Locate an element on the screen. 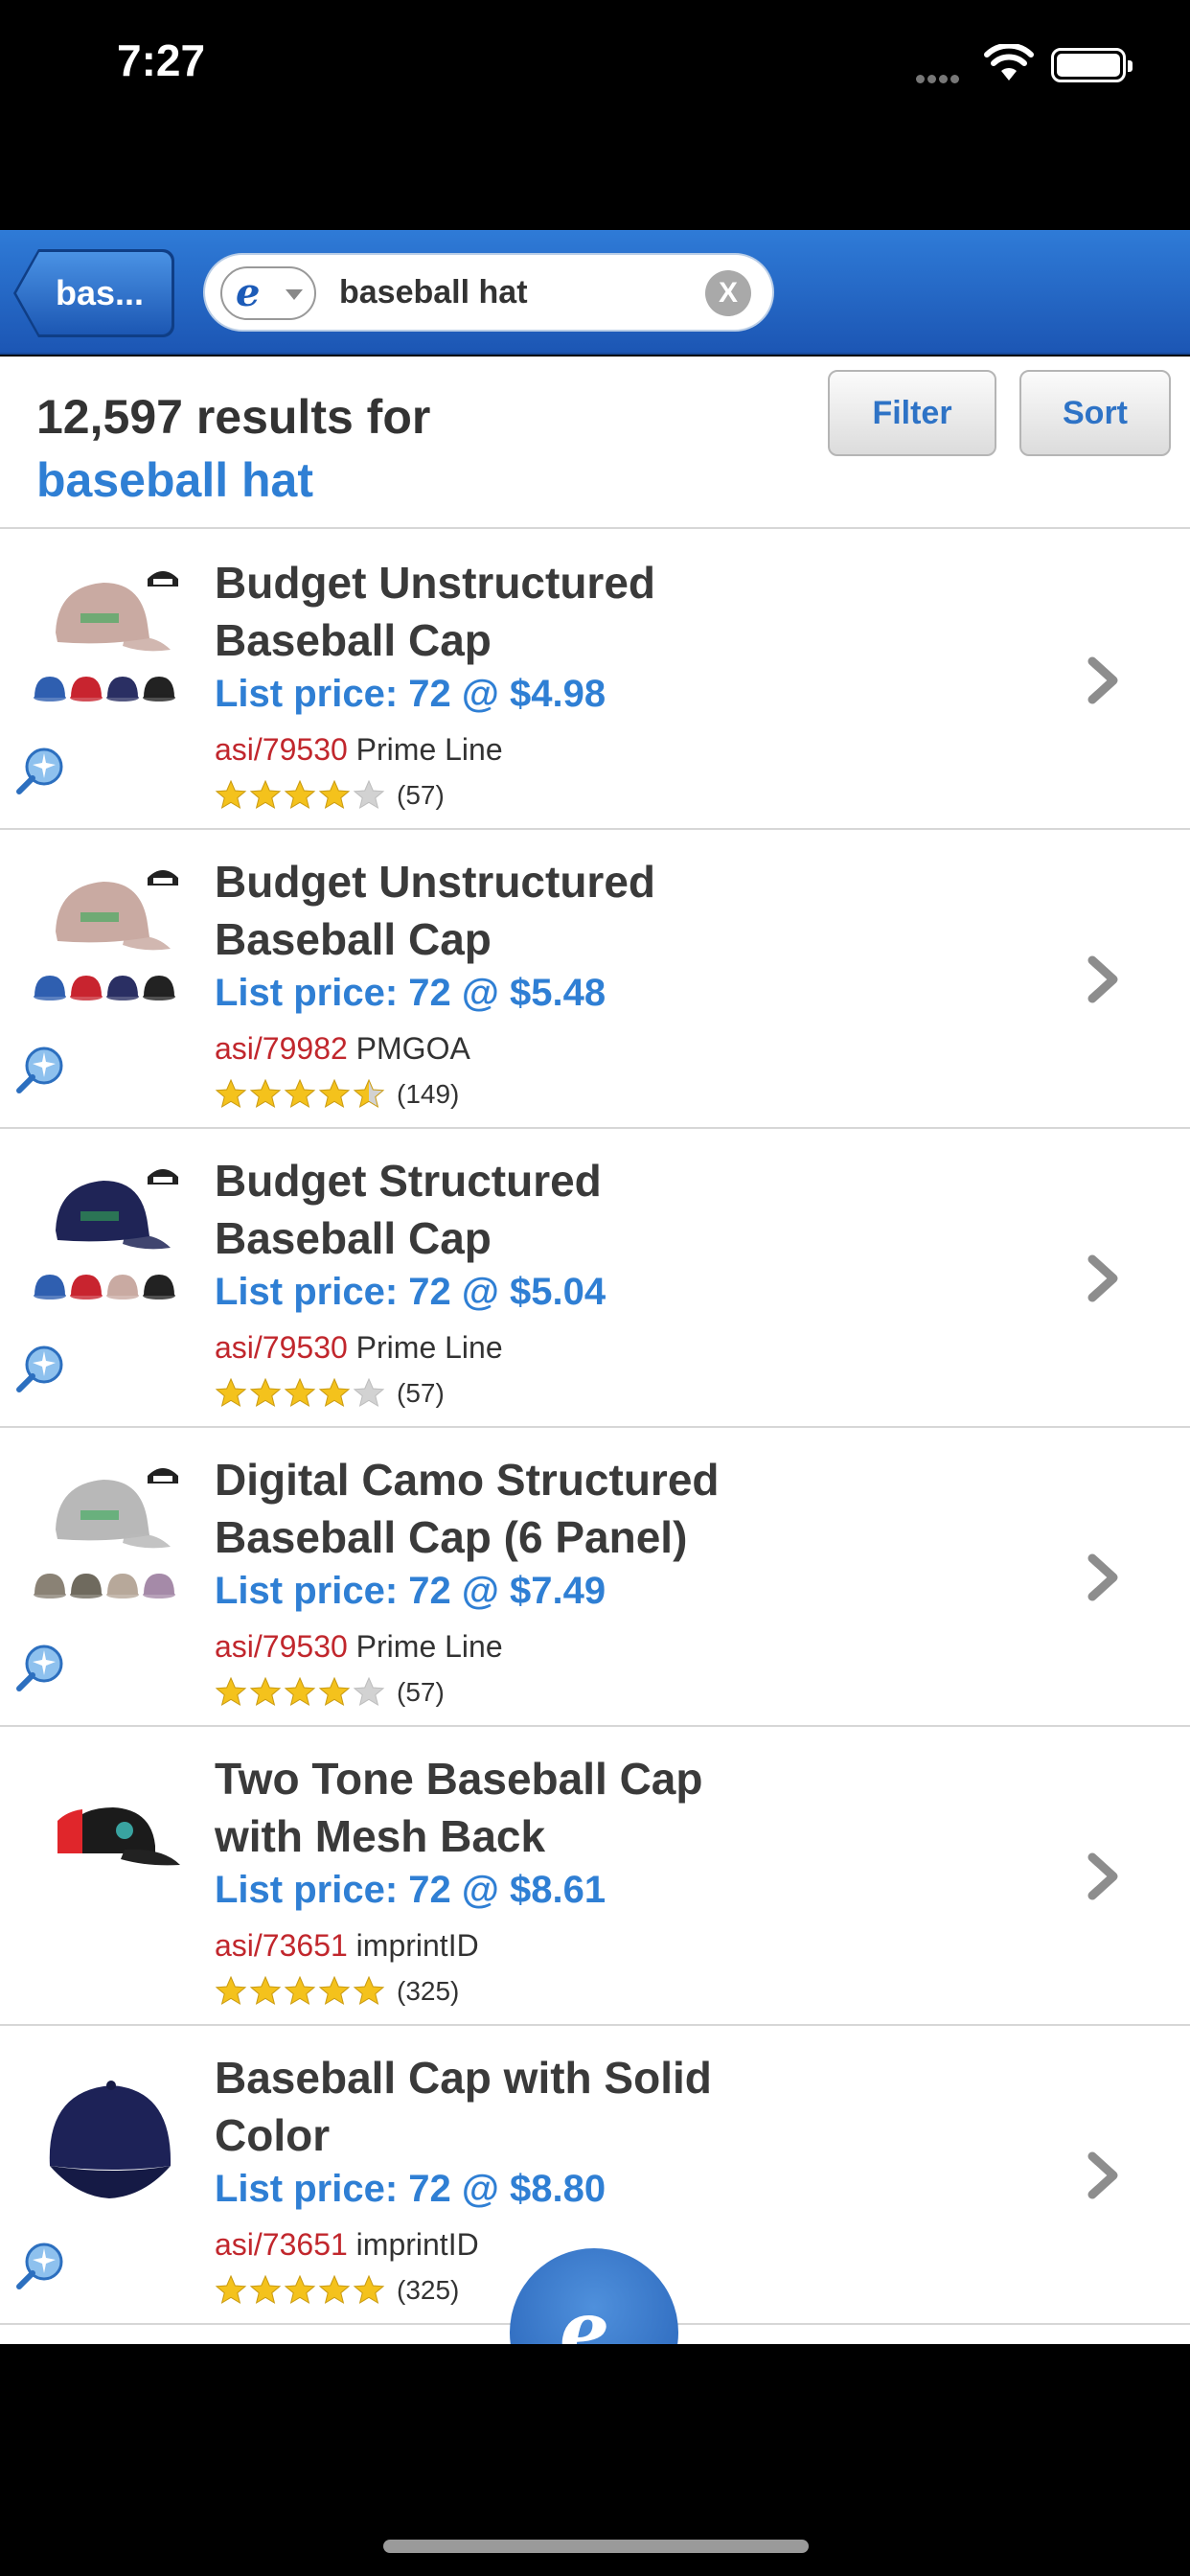 The image size is (1190, 2576). app-header: bas... e baseball hat X is located at coordinates (595, 292).